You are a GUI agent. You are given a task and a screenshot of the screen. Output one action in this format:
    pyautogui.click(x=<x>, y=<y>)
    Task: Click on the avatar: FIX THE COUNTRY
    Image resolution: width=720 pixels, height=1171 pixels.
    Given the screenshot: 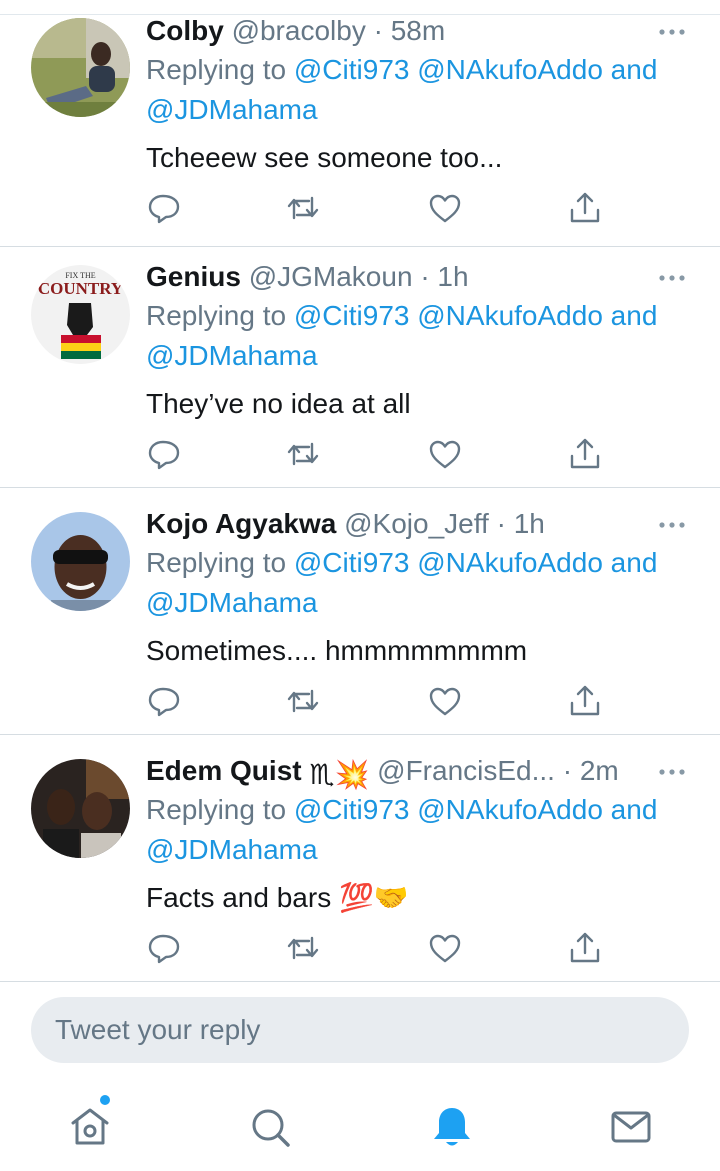 What is the action you would take?
    pyautogui.click(x=80, y=314)
    